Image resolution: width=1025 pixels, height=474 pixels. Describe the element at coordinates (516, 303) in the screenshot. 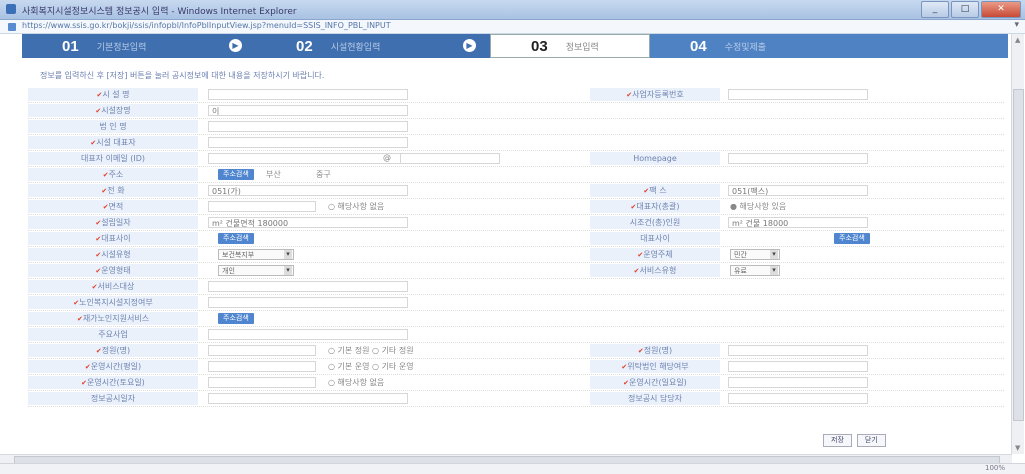

I see `form-row: 노인복지시설지정여부` at that location.